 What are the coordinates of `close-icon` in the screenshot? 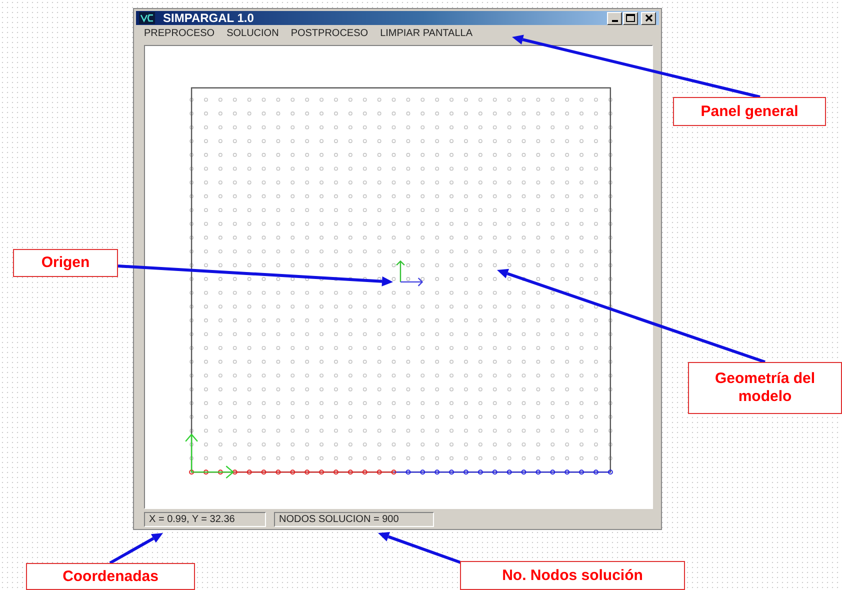 It's located at (648, 18).